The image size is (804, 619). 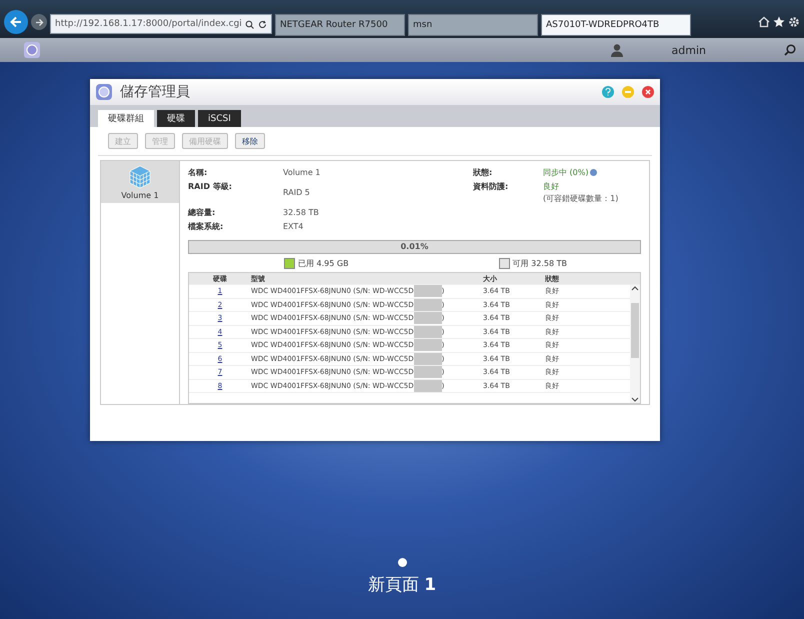 What do you see at coordinates (250, 141) in the screenshot?
I see `toolbar-button: 移除` at bounding box center [250, 141].